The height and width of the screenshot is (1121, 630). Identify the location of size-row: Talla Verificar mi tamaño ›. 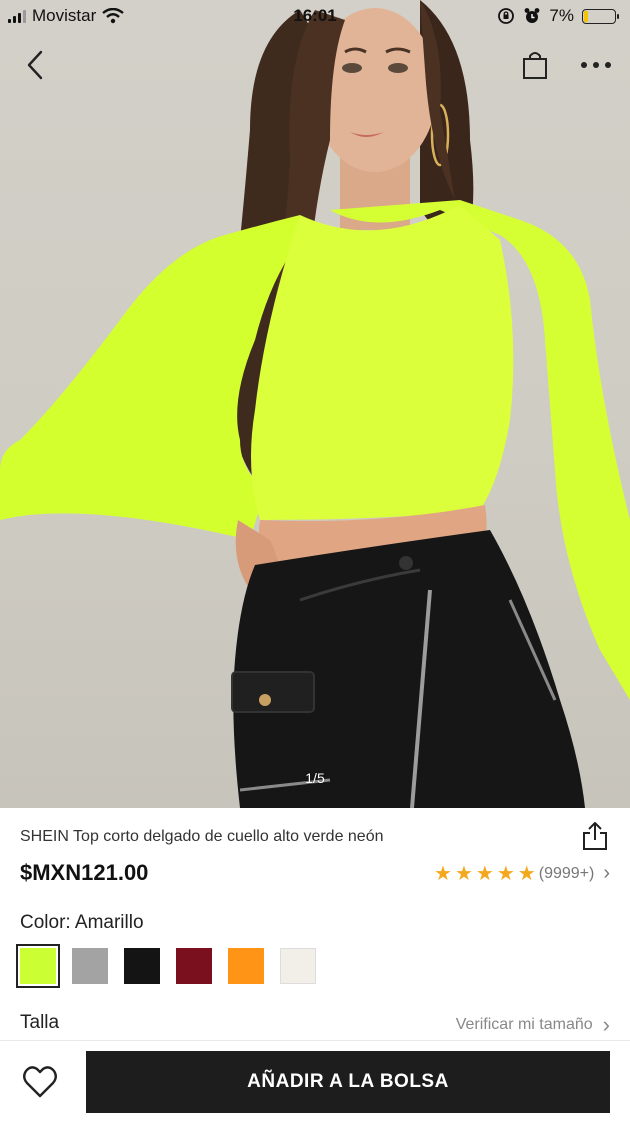
(315, 1024).